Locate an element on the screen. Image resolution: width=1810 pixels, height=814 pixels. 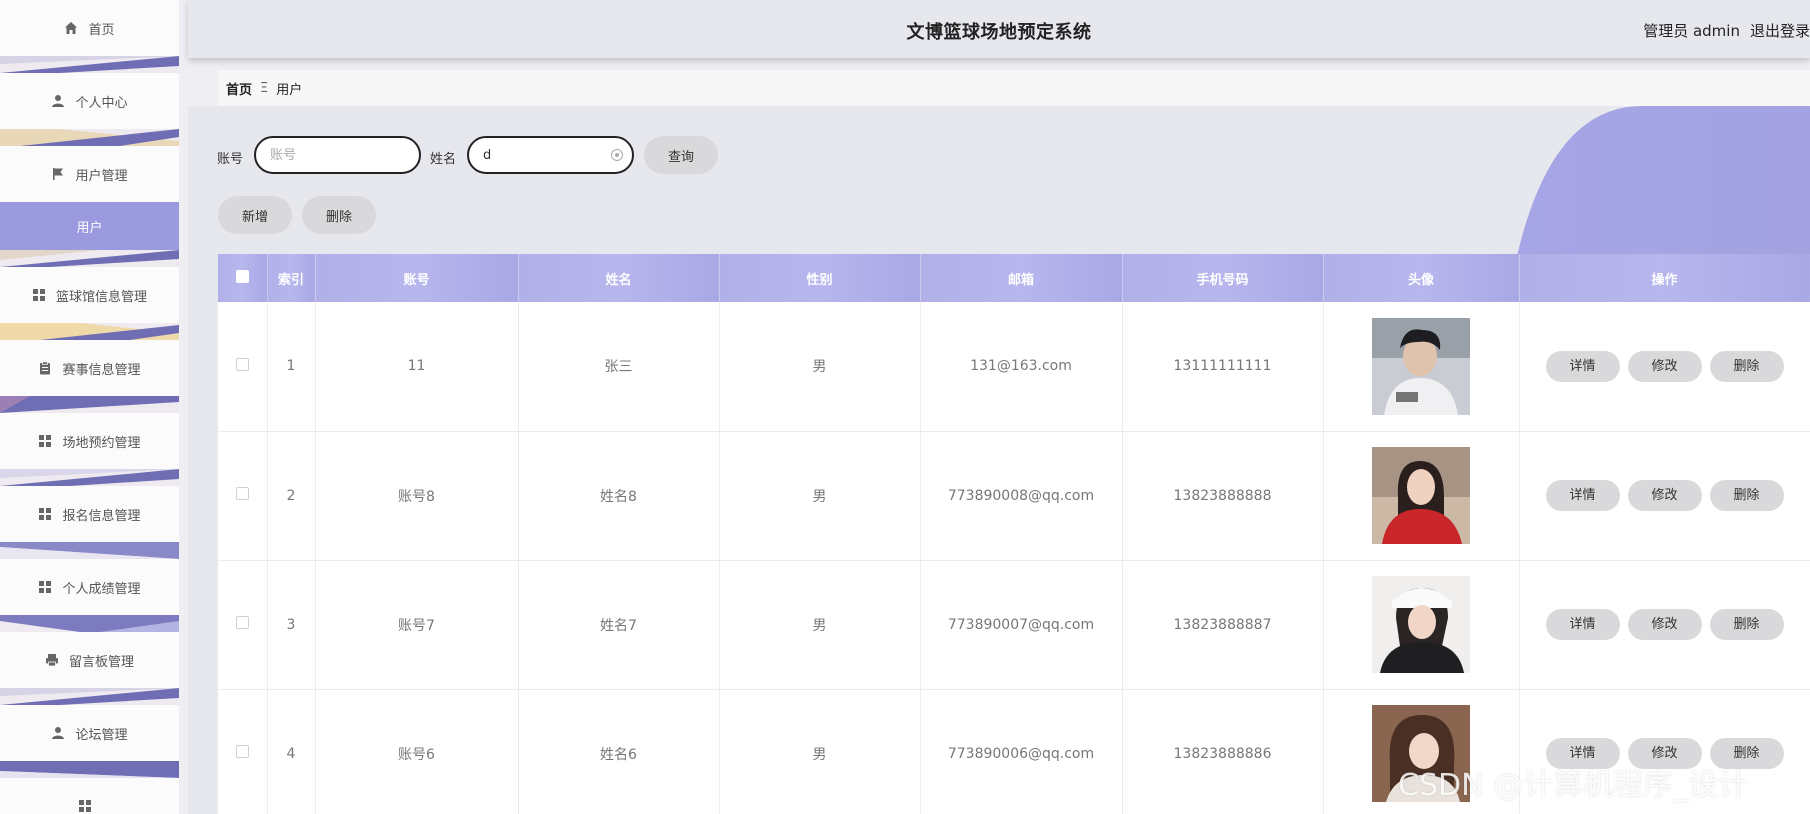
breadcrumb-separator-icon: Ξ is located at coordinates (264, 88).